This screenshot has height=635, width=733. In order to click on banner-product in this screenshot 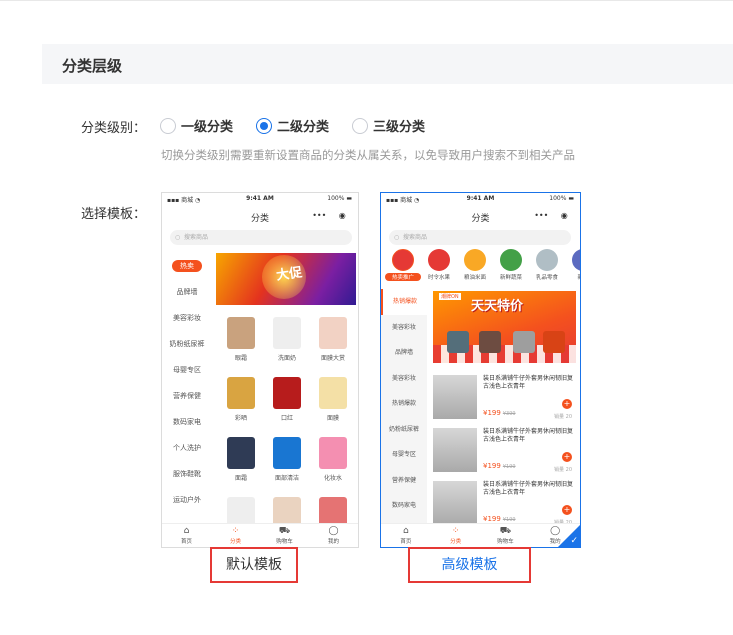, I will do `click(524, 342)`.